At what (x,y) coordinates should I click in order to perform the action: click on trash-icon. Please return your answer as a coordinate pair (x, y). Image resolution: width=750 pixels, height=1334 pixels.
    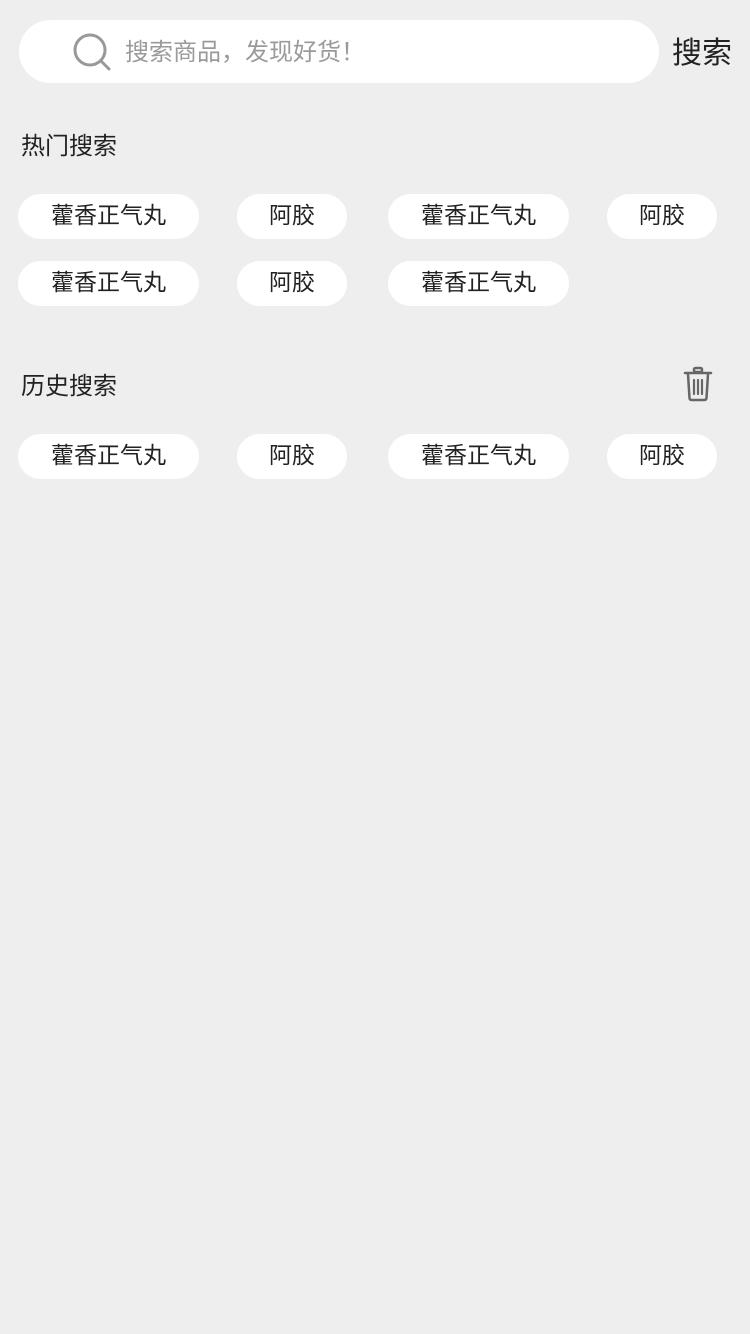
    Looking at the image, I should click on (698, 384).